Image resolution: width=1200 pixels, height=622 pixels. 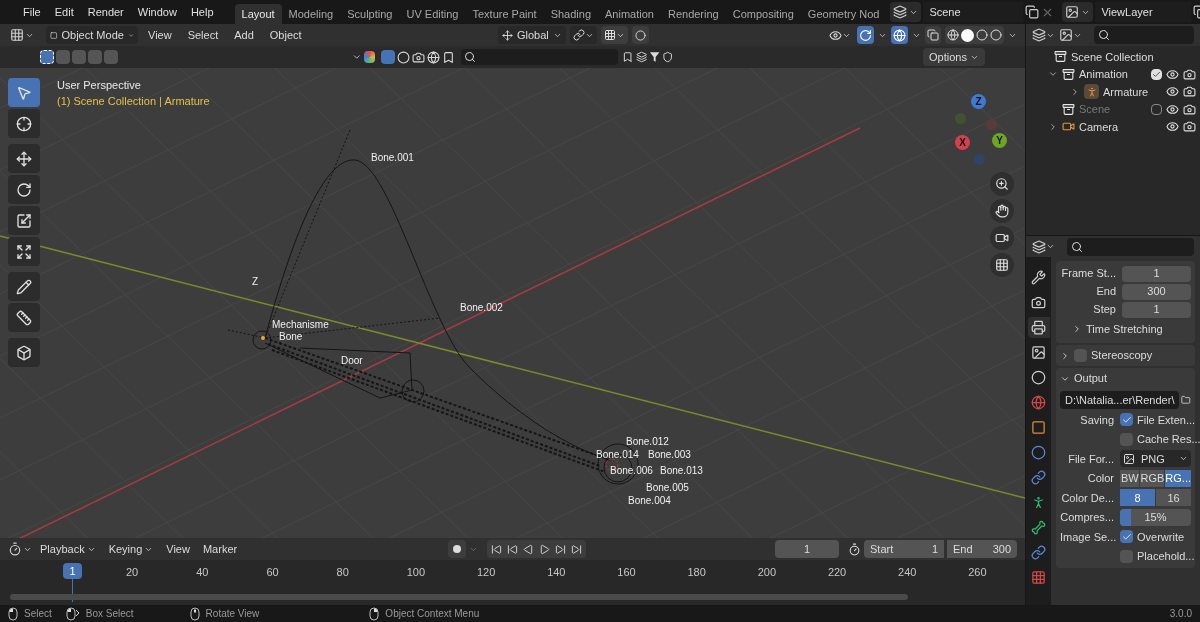 I want to click on header-menu: Object, so click(x=285, y=35).